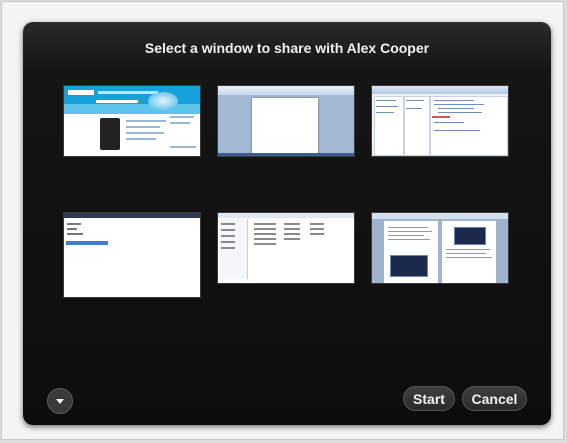  Describe the element at coordinates (469, 126) in the screenshot. I see `editor-panel` at that location.